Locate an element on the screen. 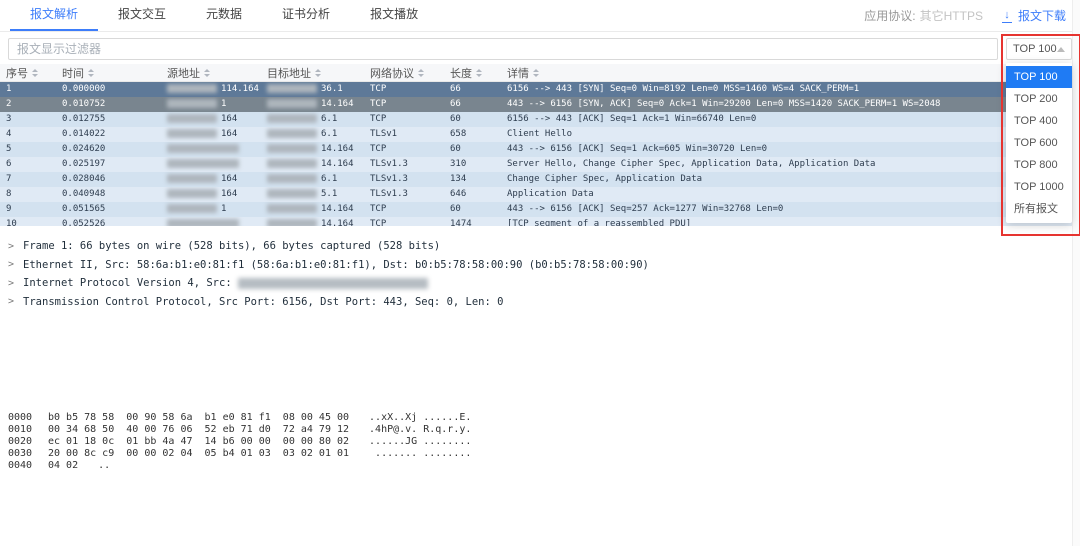  row-length: 310 is located at coordinates (458, 164).